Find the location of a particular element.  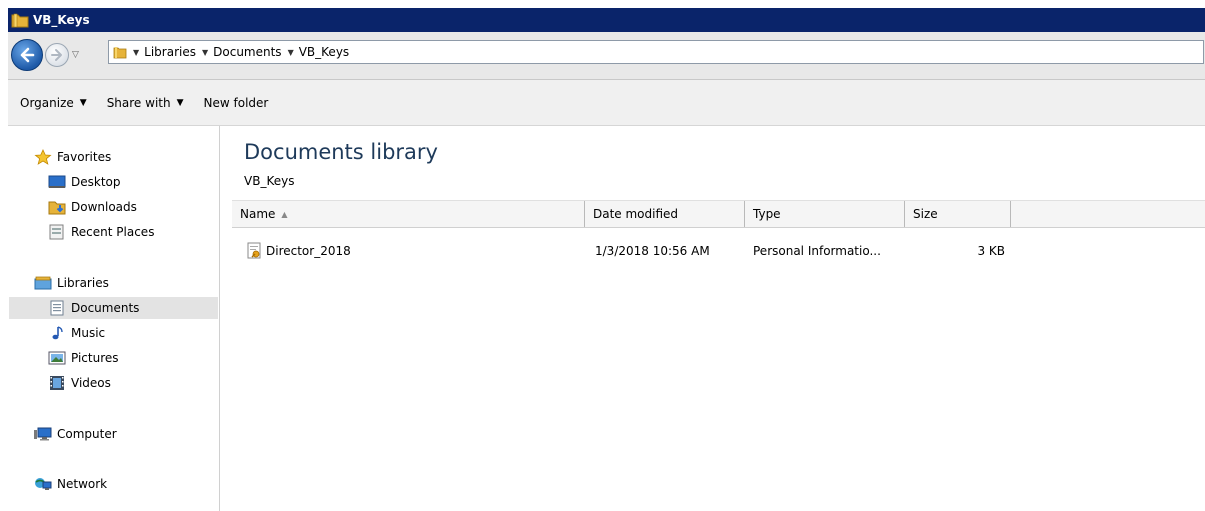

sidebar-item-documents: Documents is located at coordinates (113, 308).